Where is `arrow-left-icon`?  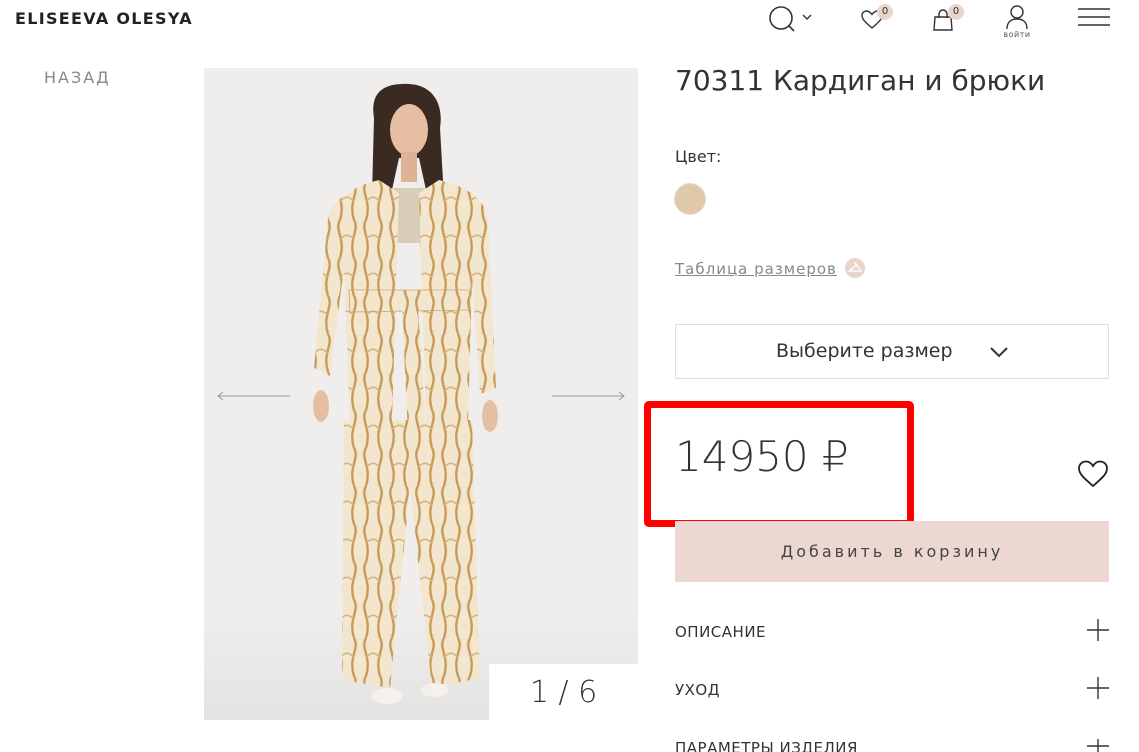
arrow-left-icon is located at coordinates (253, 396).